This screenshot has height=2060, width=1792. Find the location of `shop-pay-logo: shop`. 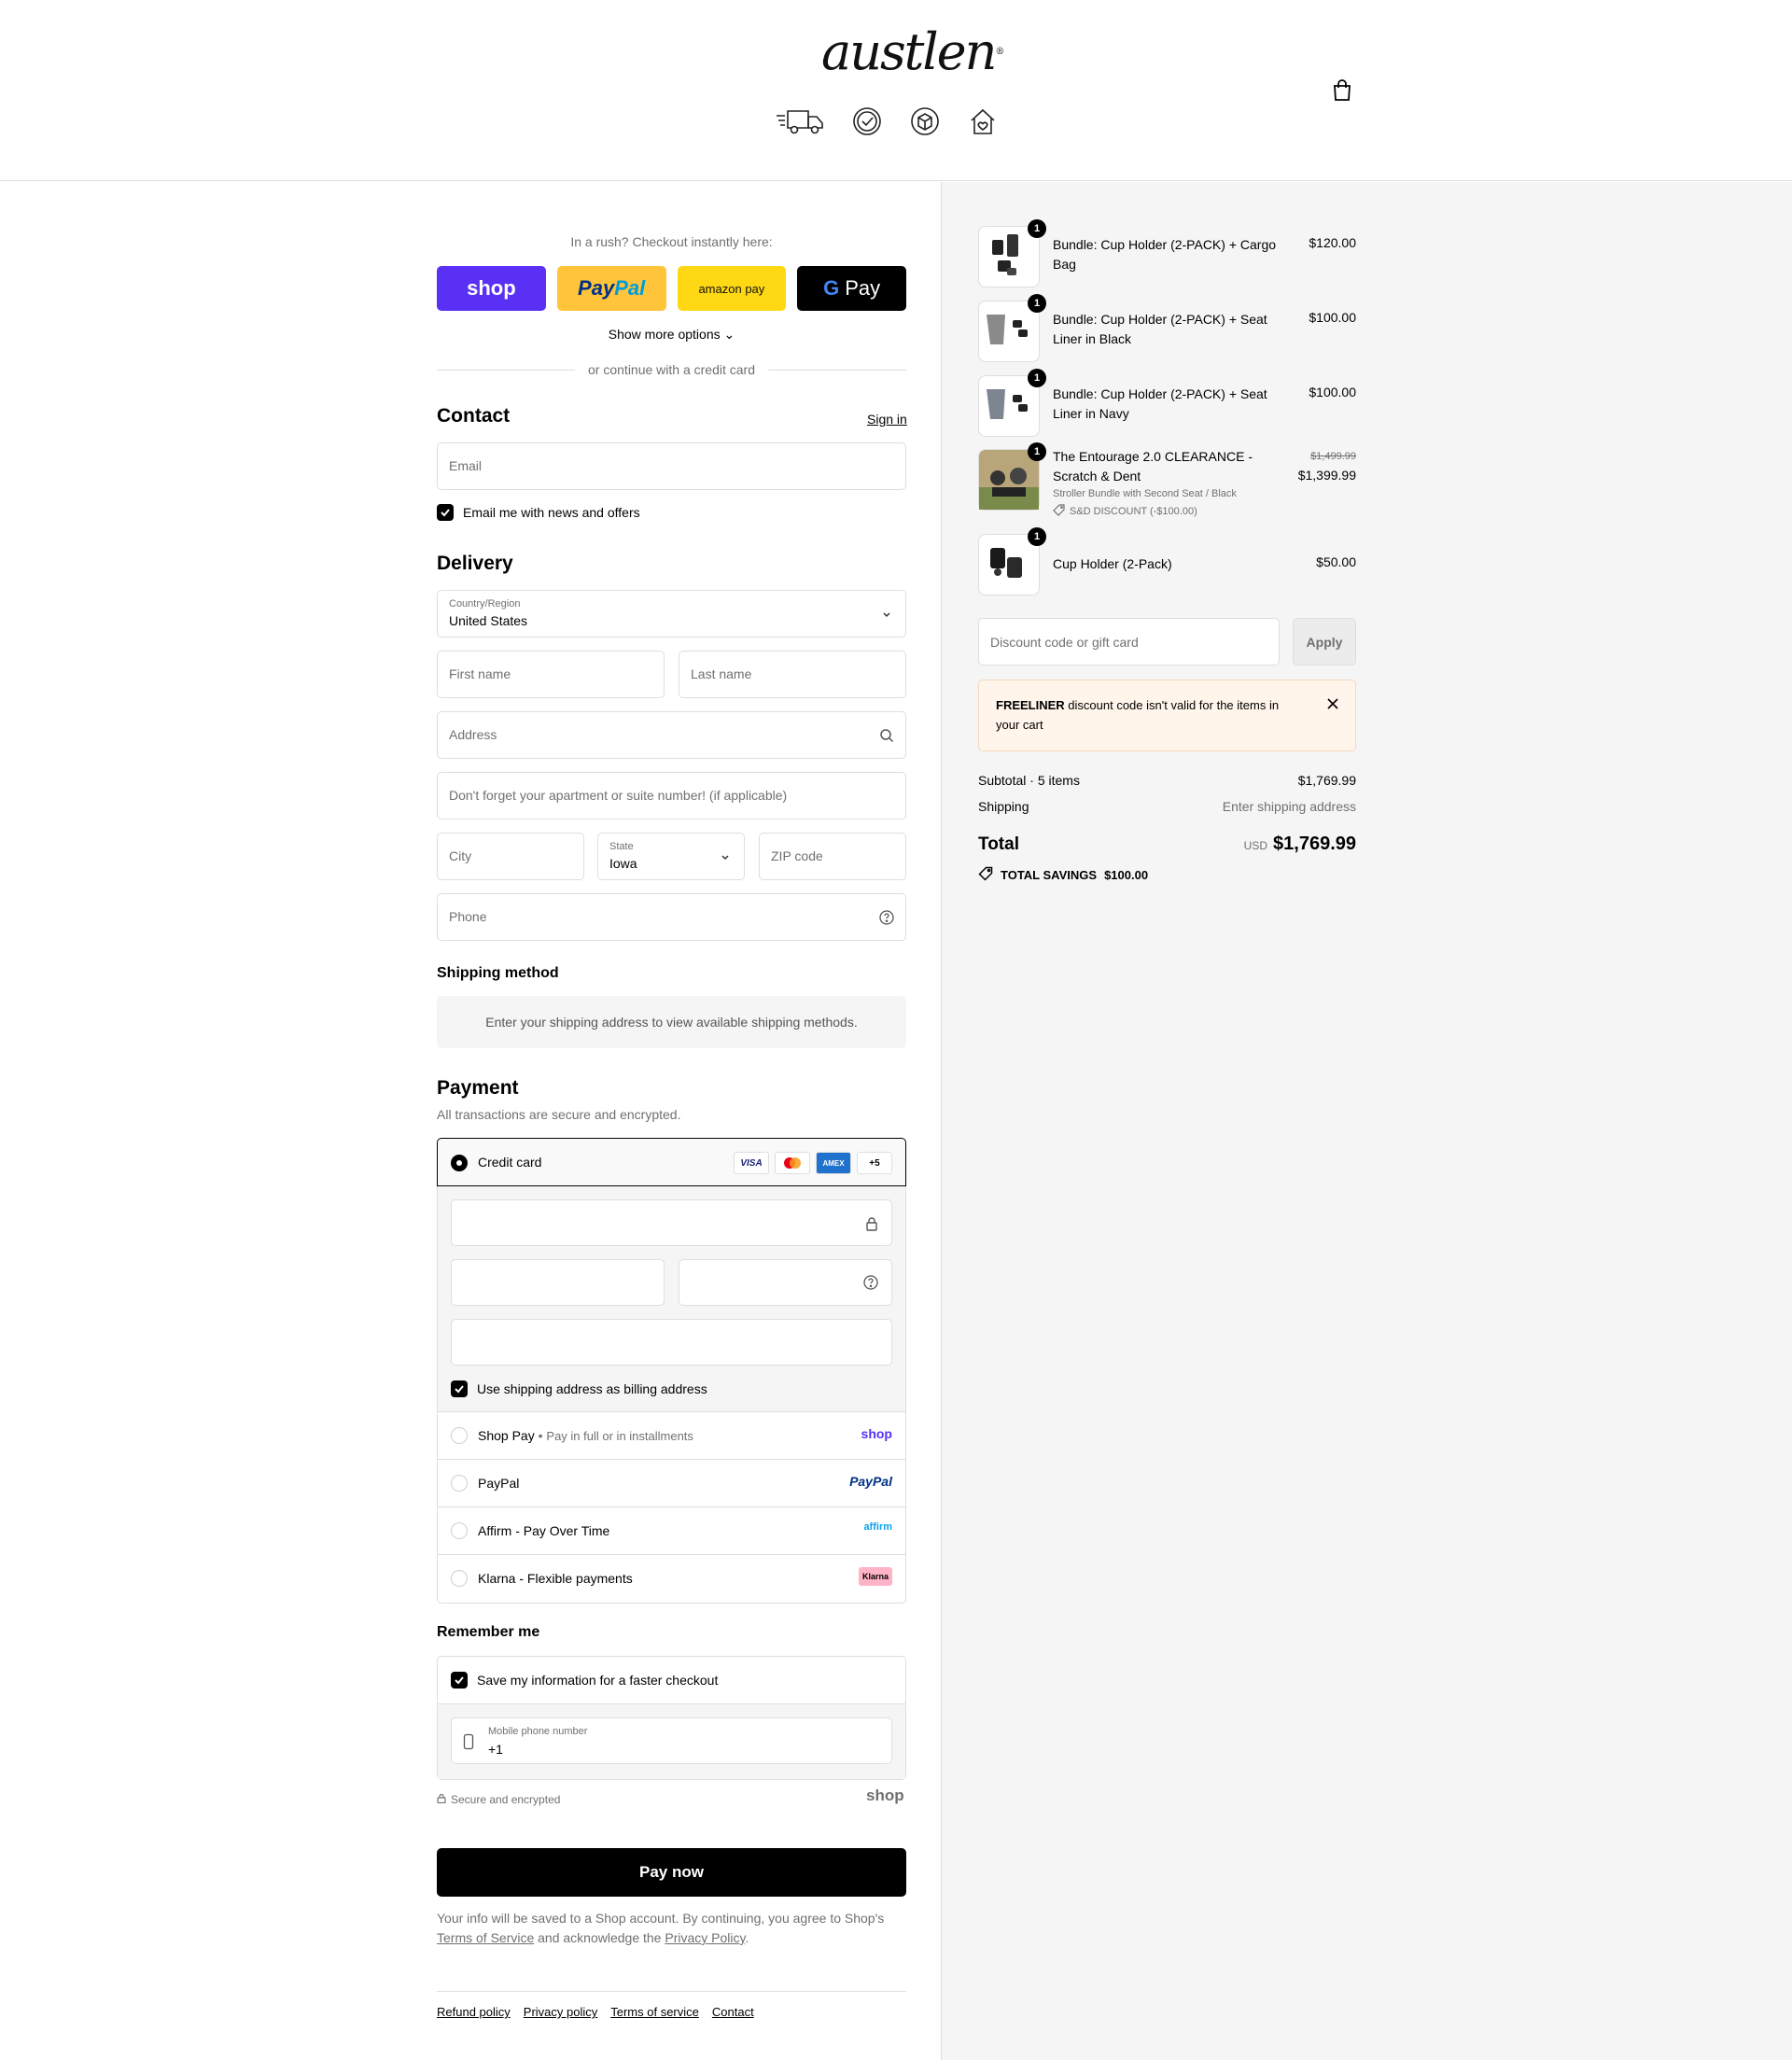

shop-pay-logo: shop is located at coordinates (876, 1433).